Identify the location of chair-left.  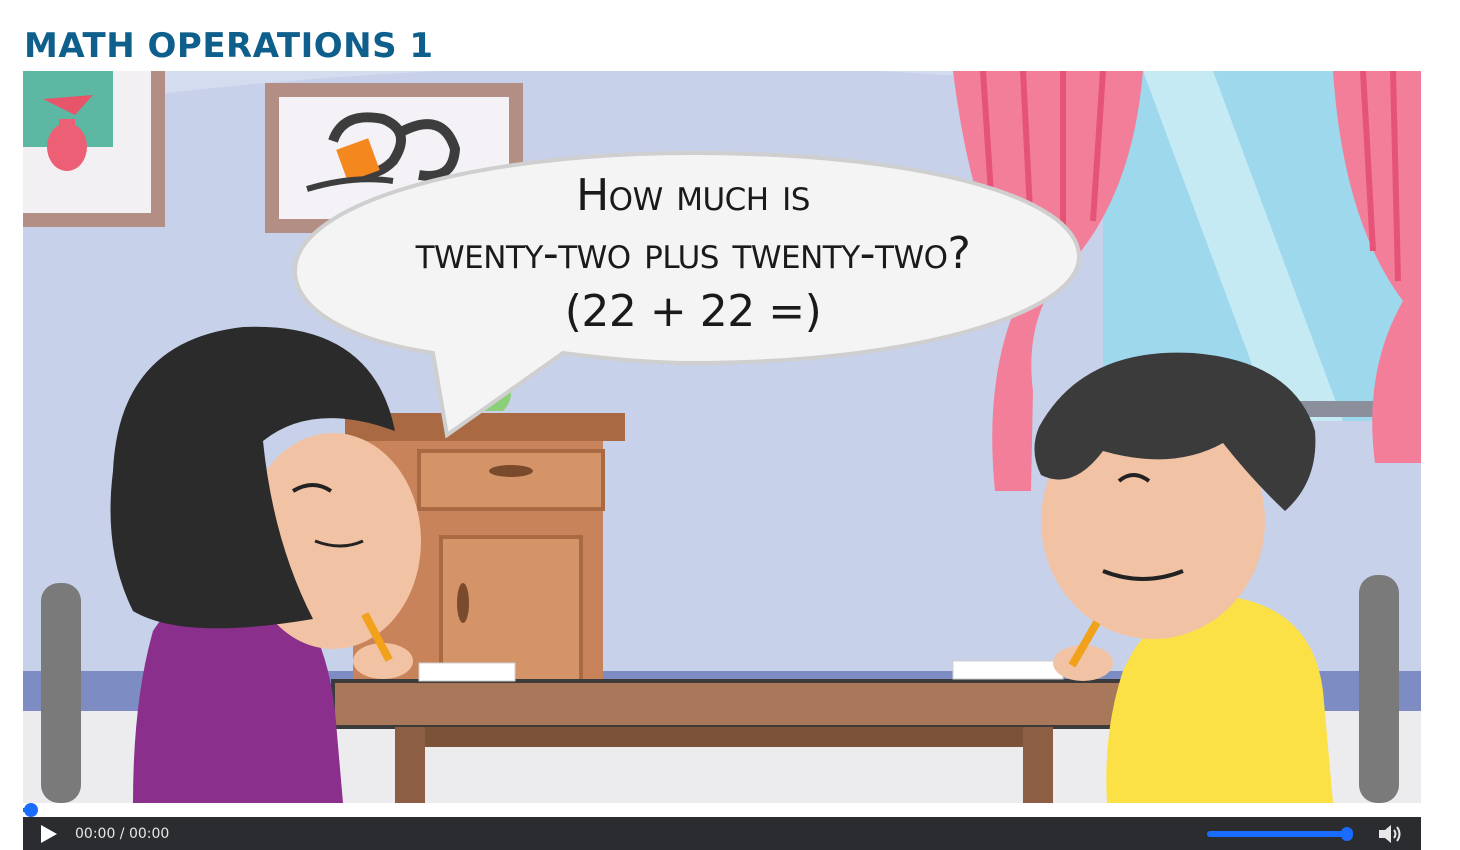
(61, 693).